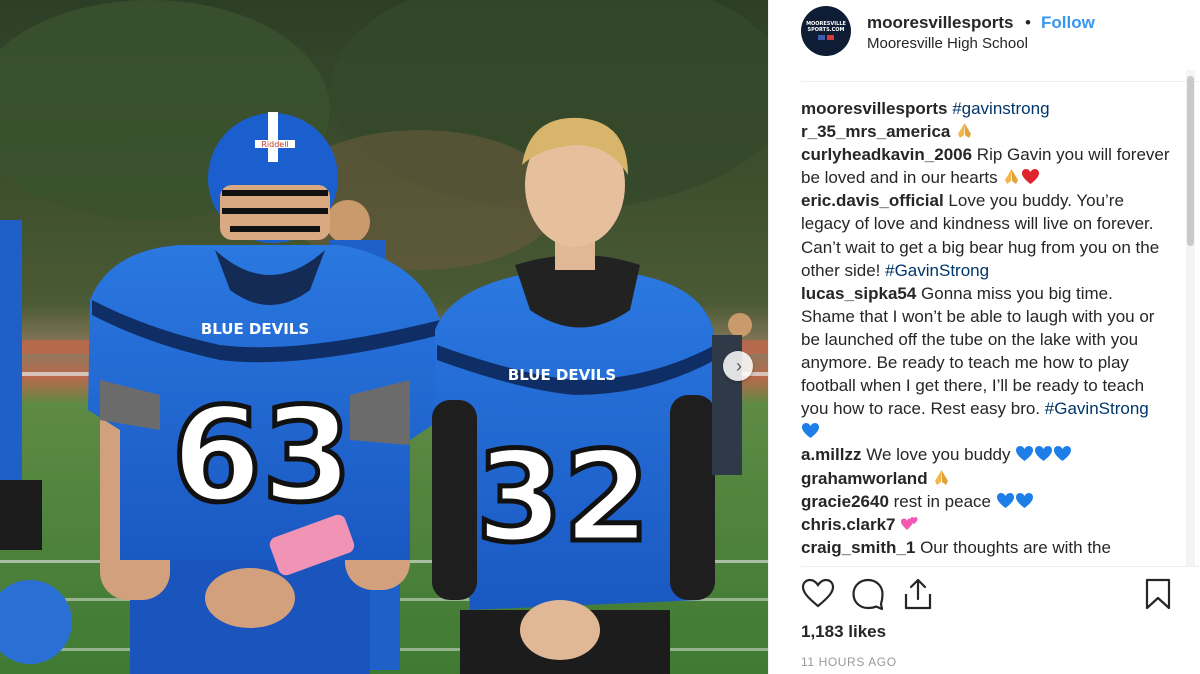 This screenshot has width=1200, height=674. I want to click on post-timestamp: 11 HOURS AGO, so click(849, 662).